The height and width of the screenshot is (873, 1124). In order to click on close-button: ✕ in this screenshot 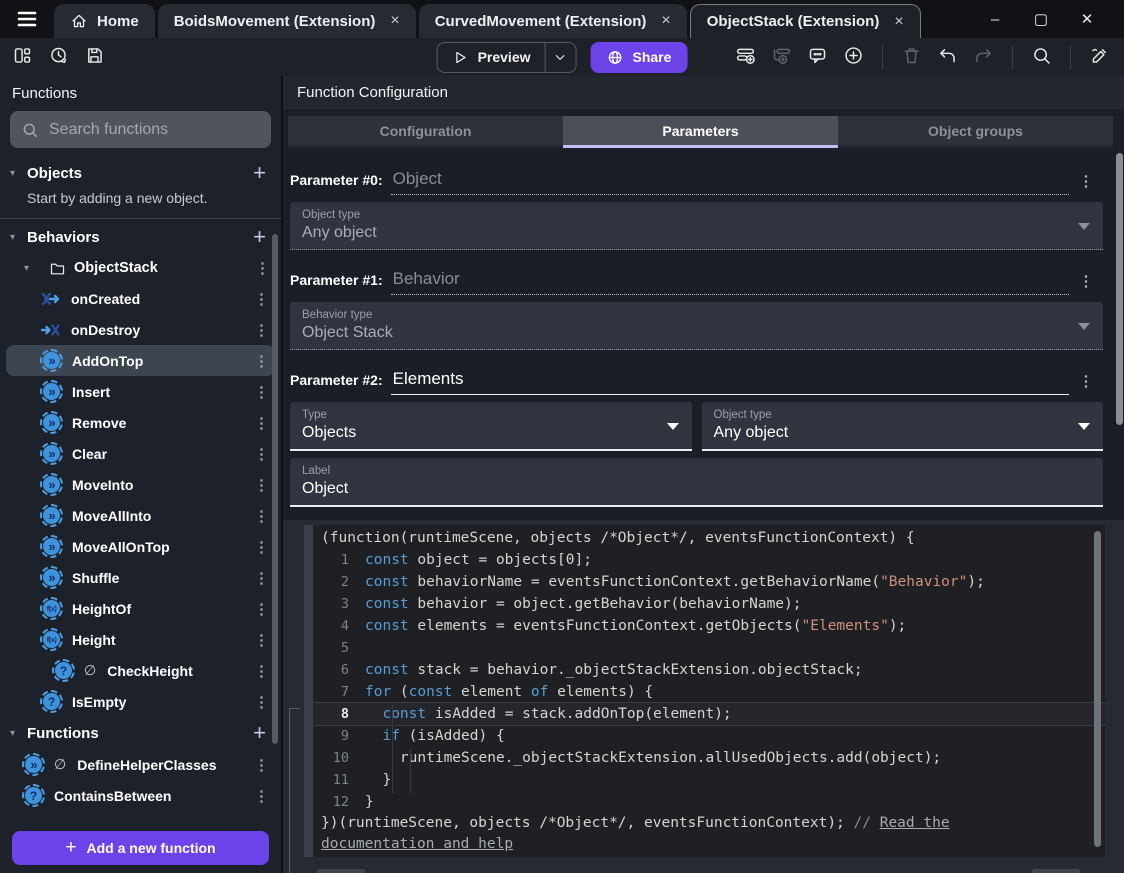, I will do `click(1087, 19)`.